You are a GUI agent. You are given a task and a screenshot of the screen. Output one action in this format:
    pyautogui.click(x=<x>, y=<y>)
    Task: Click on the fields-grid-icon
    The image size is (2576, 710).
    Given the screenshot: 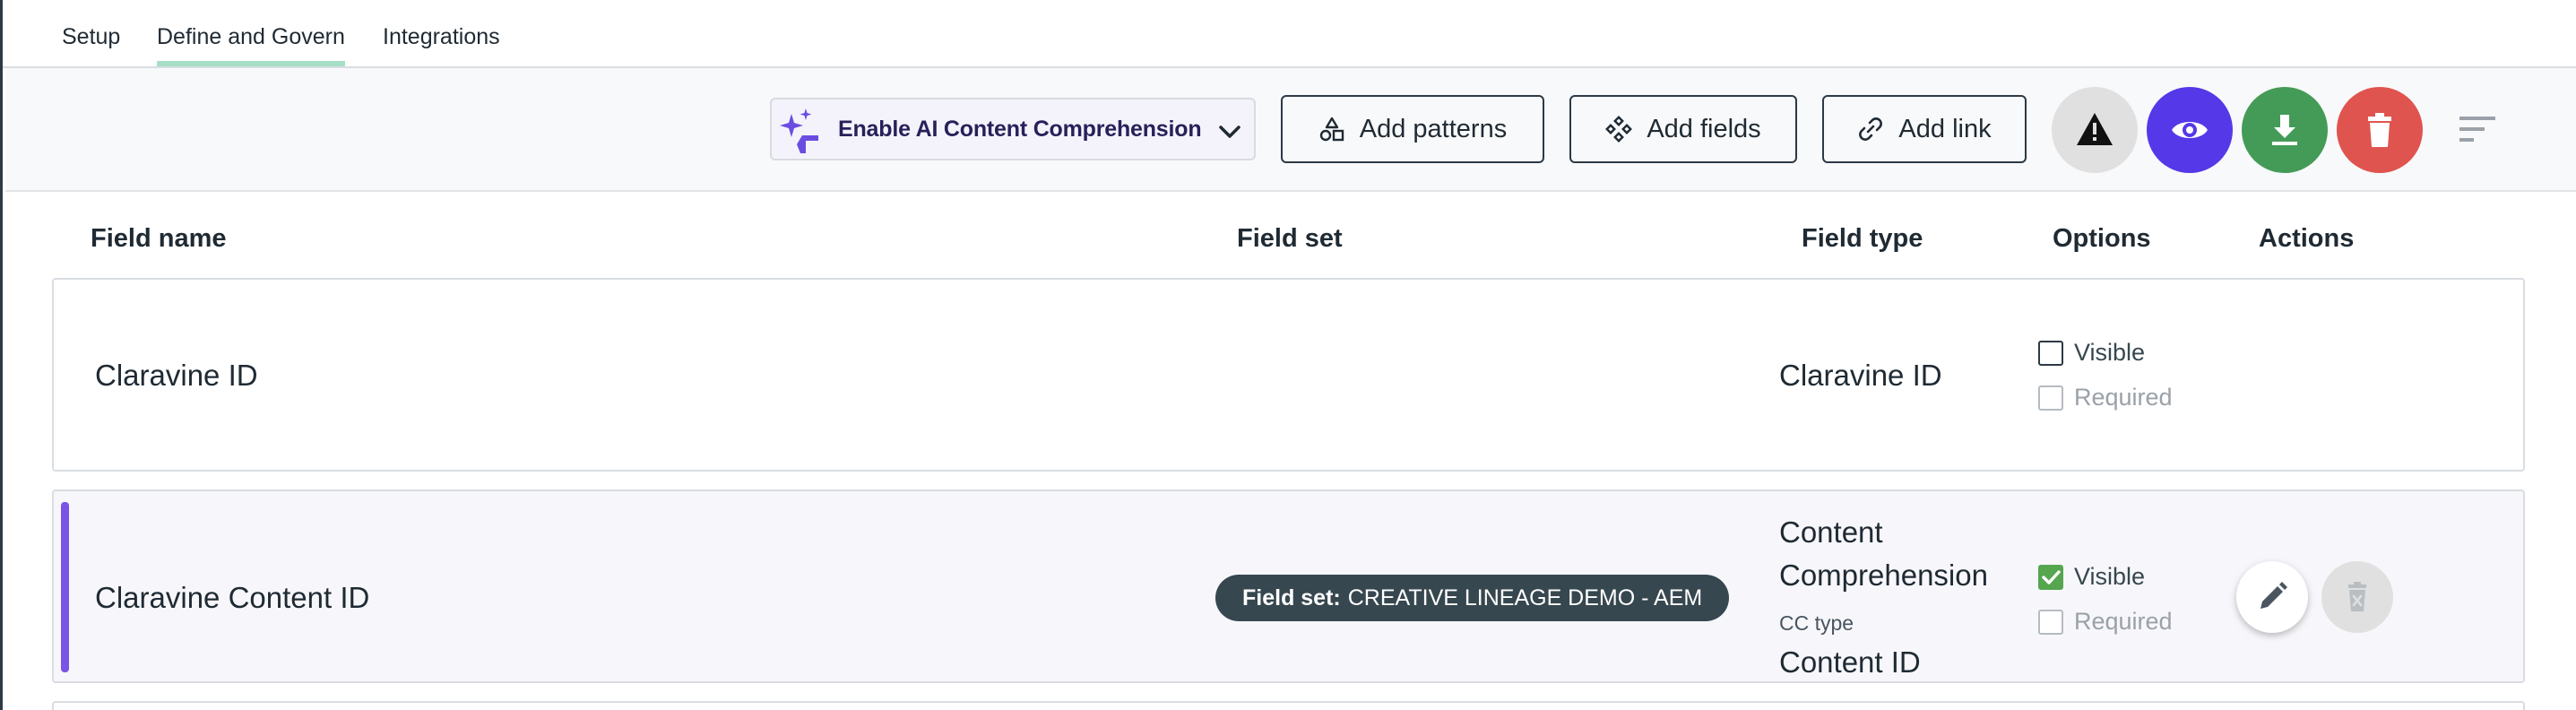 What is the action you would take?
    pyautogui.click(x=1619, y=130)
    